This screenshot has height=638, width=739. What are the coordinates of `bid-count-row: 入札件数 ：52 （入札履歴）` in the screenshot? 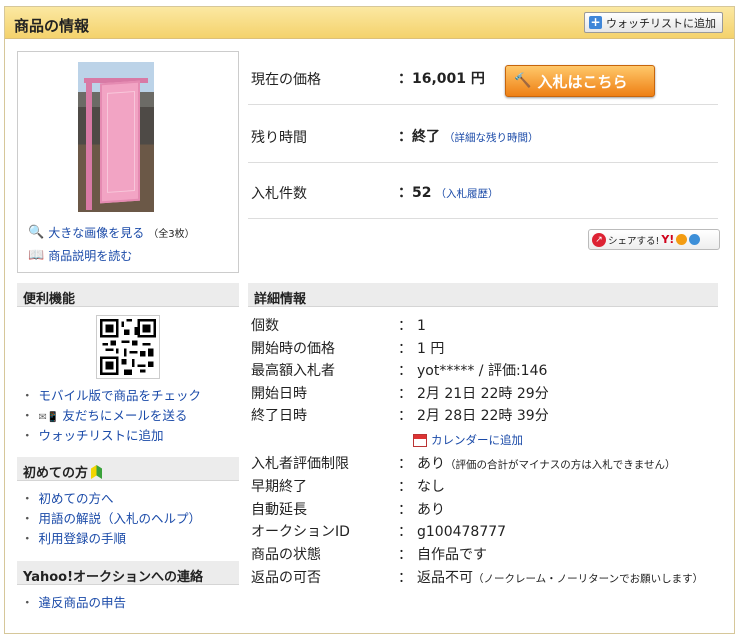 It's located at (483, 192).